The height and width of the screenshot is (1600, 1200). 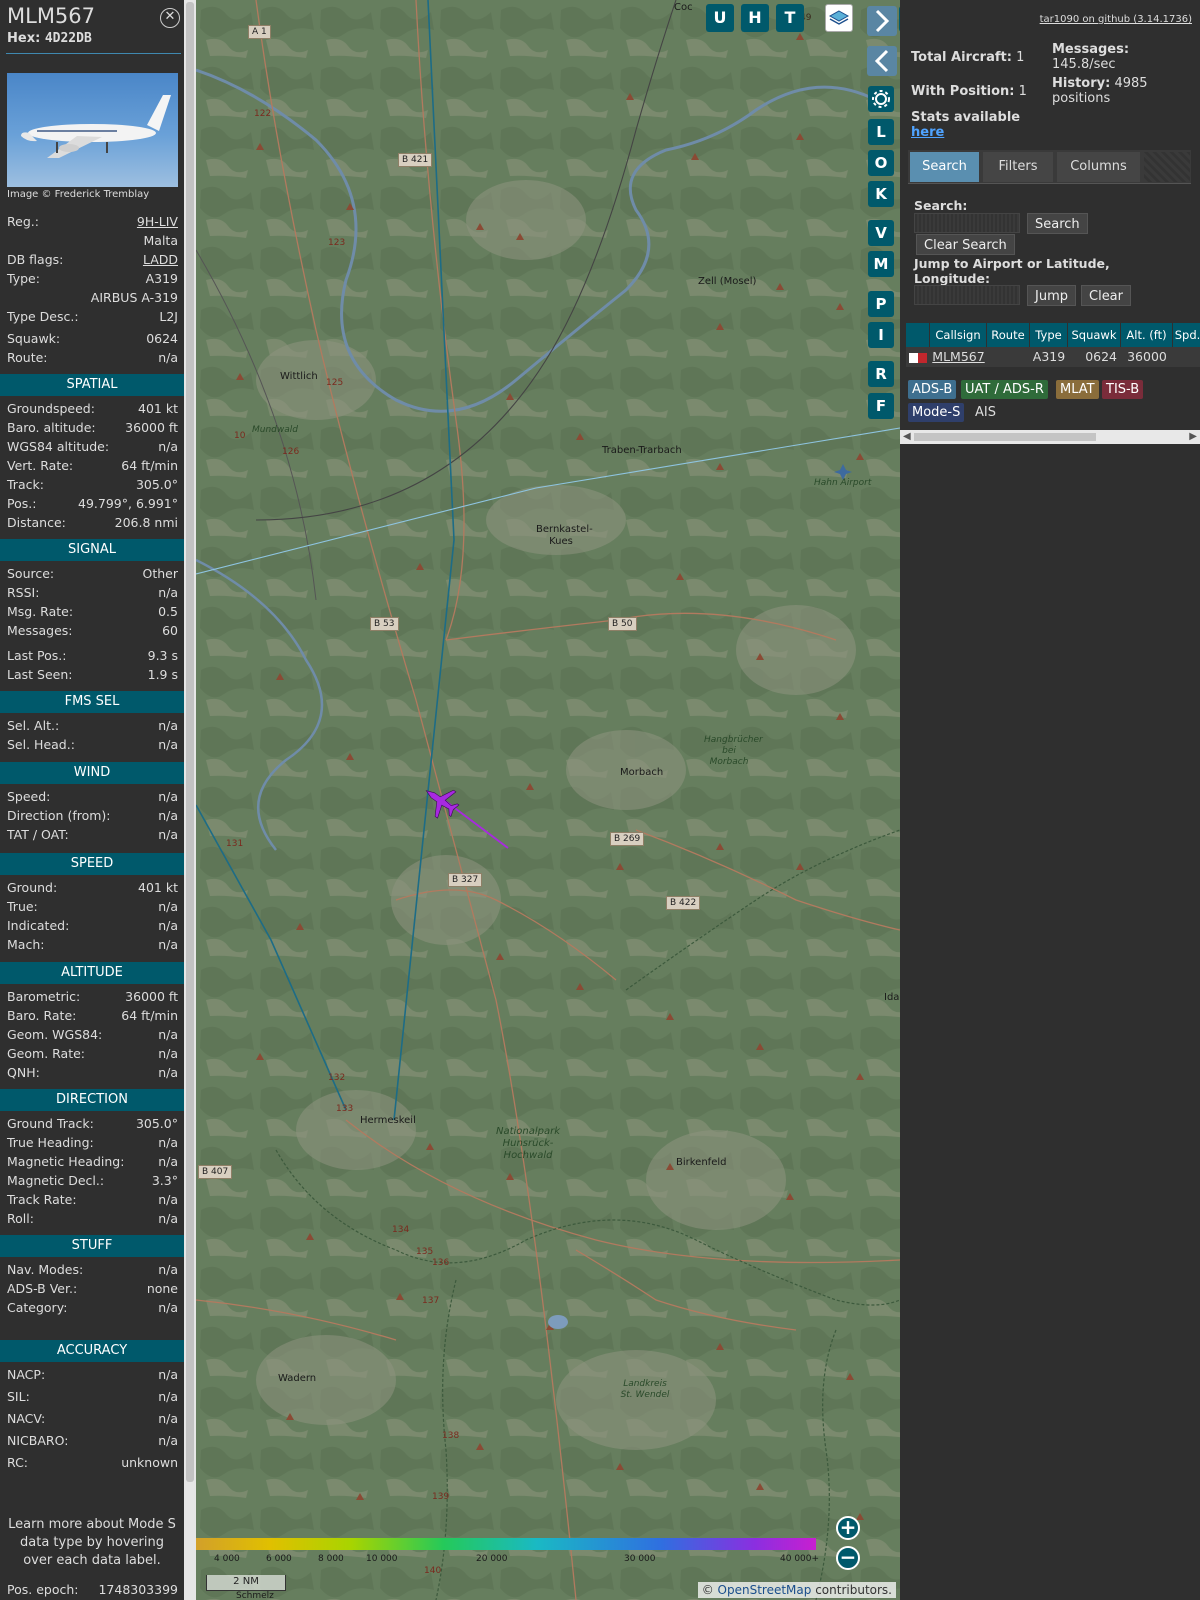 What do you see at coordinates (32, 888) in the screenshot?
I see `info-label: Ground:` at bounding box center [32, 888].